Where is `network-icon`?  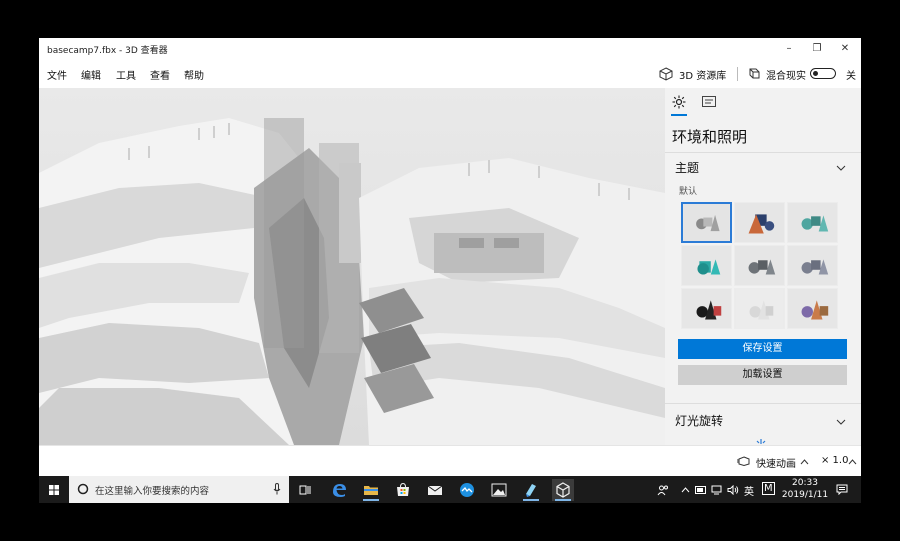
network-icon is located at coordinates (717, 490).